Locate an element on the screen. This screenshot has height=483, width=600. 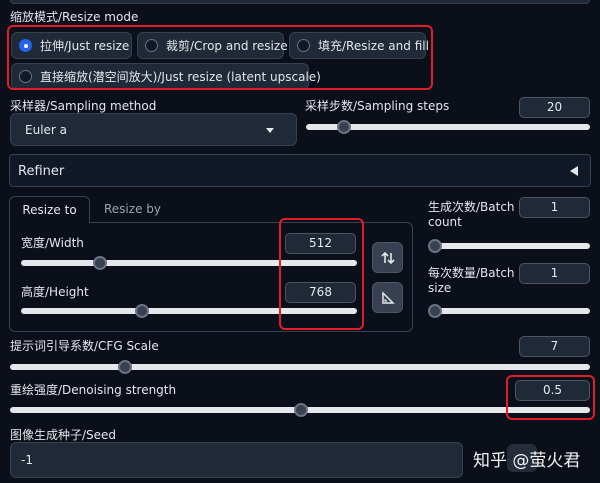
denoising-strength-slider-thumb is located at coordinates (301, 410).